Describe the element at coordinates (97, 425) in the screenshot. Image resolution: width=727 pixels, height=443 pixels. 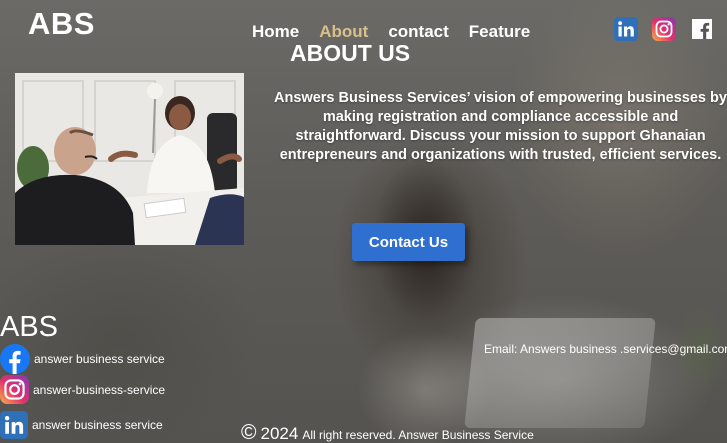
I see `footer-linkedin-label: answer business service` at that location.